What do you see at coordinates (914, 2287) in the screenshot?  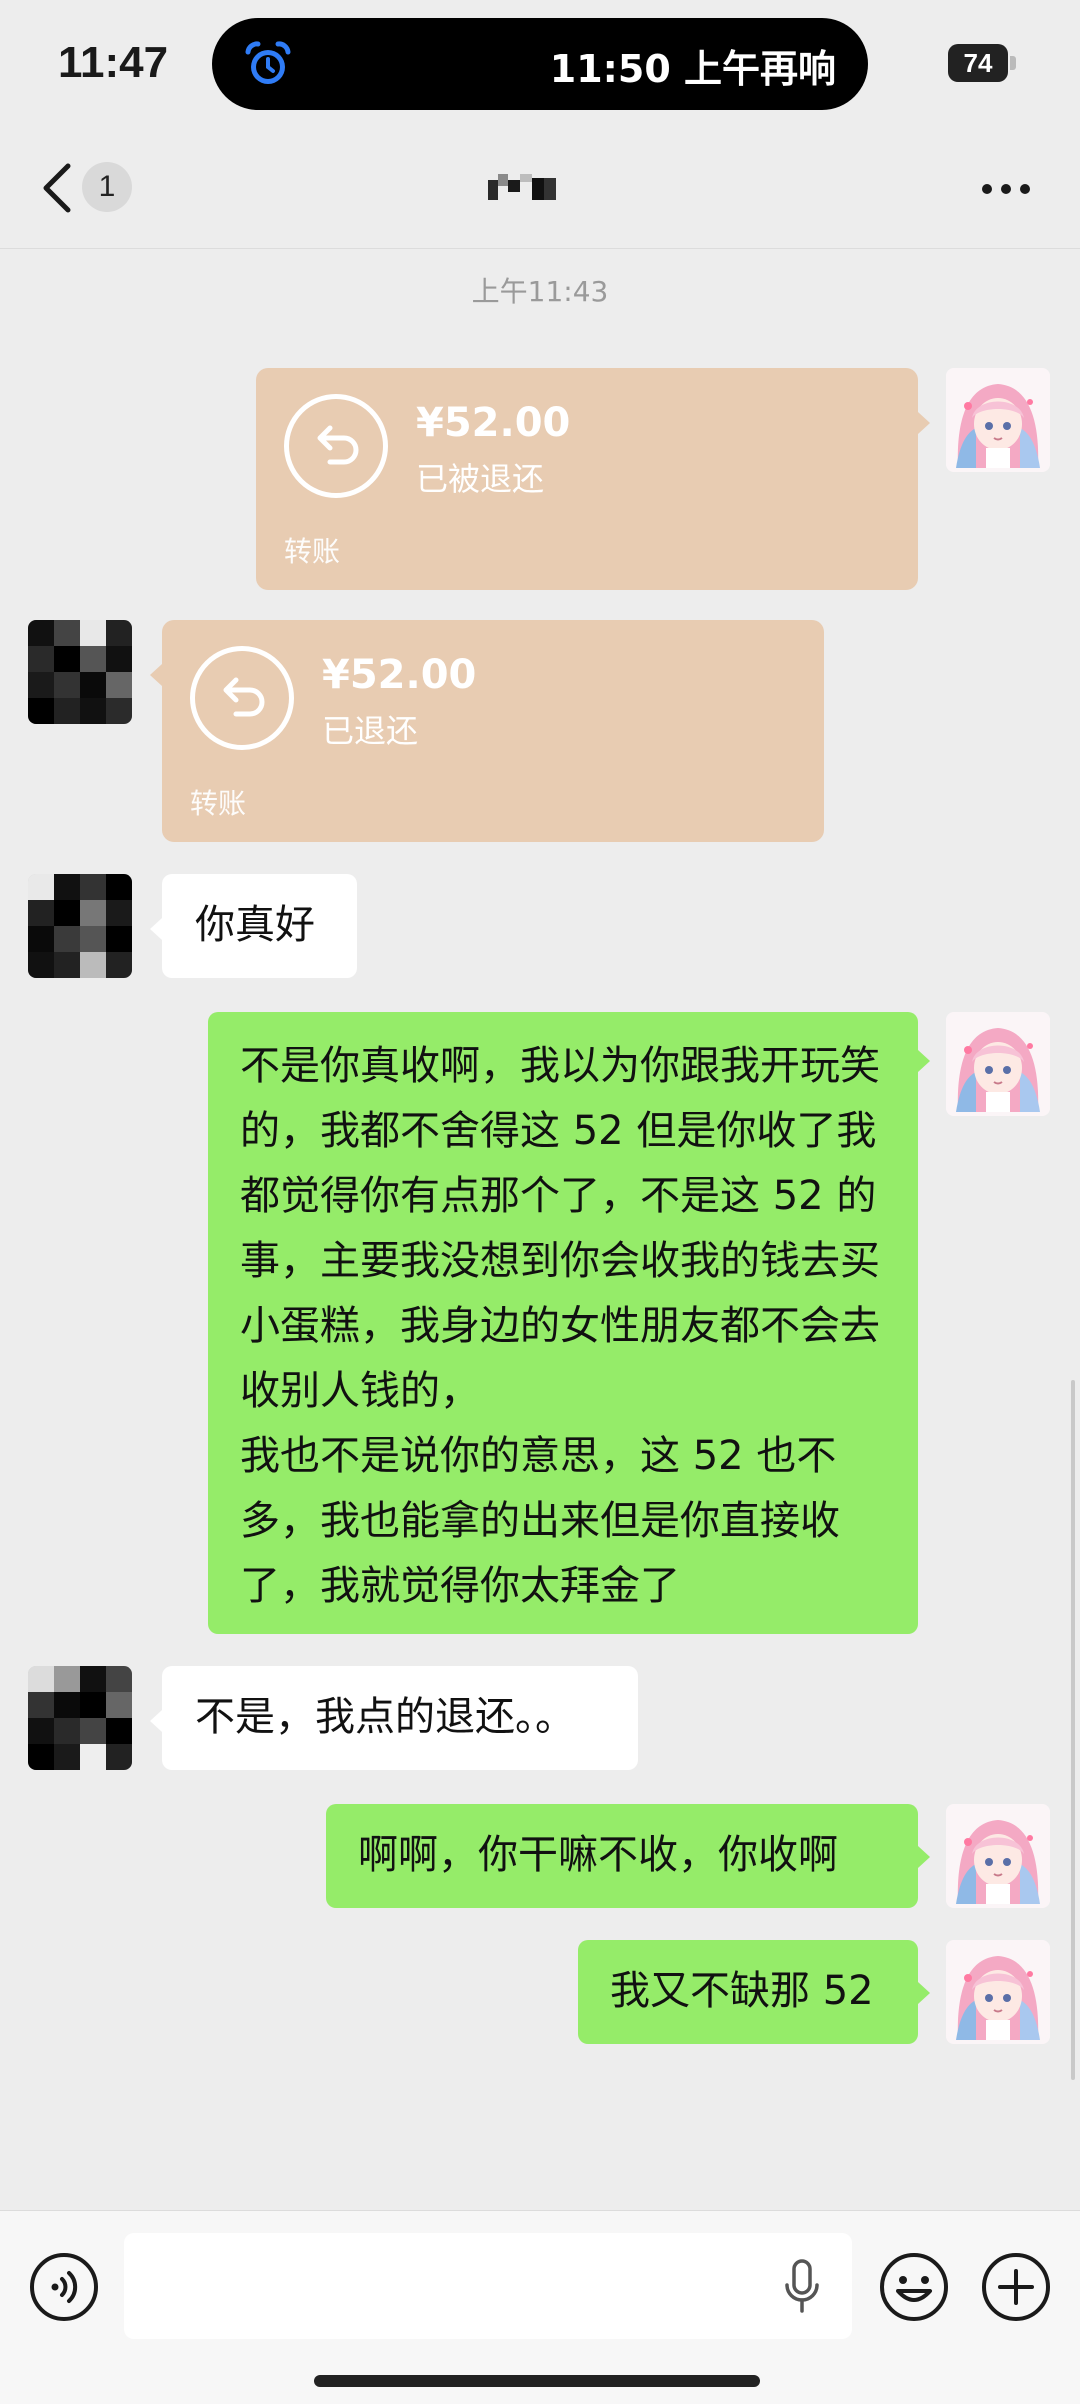 I see `emoji-icon` at bounding box center [914, 2287].